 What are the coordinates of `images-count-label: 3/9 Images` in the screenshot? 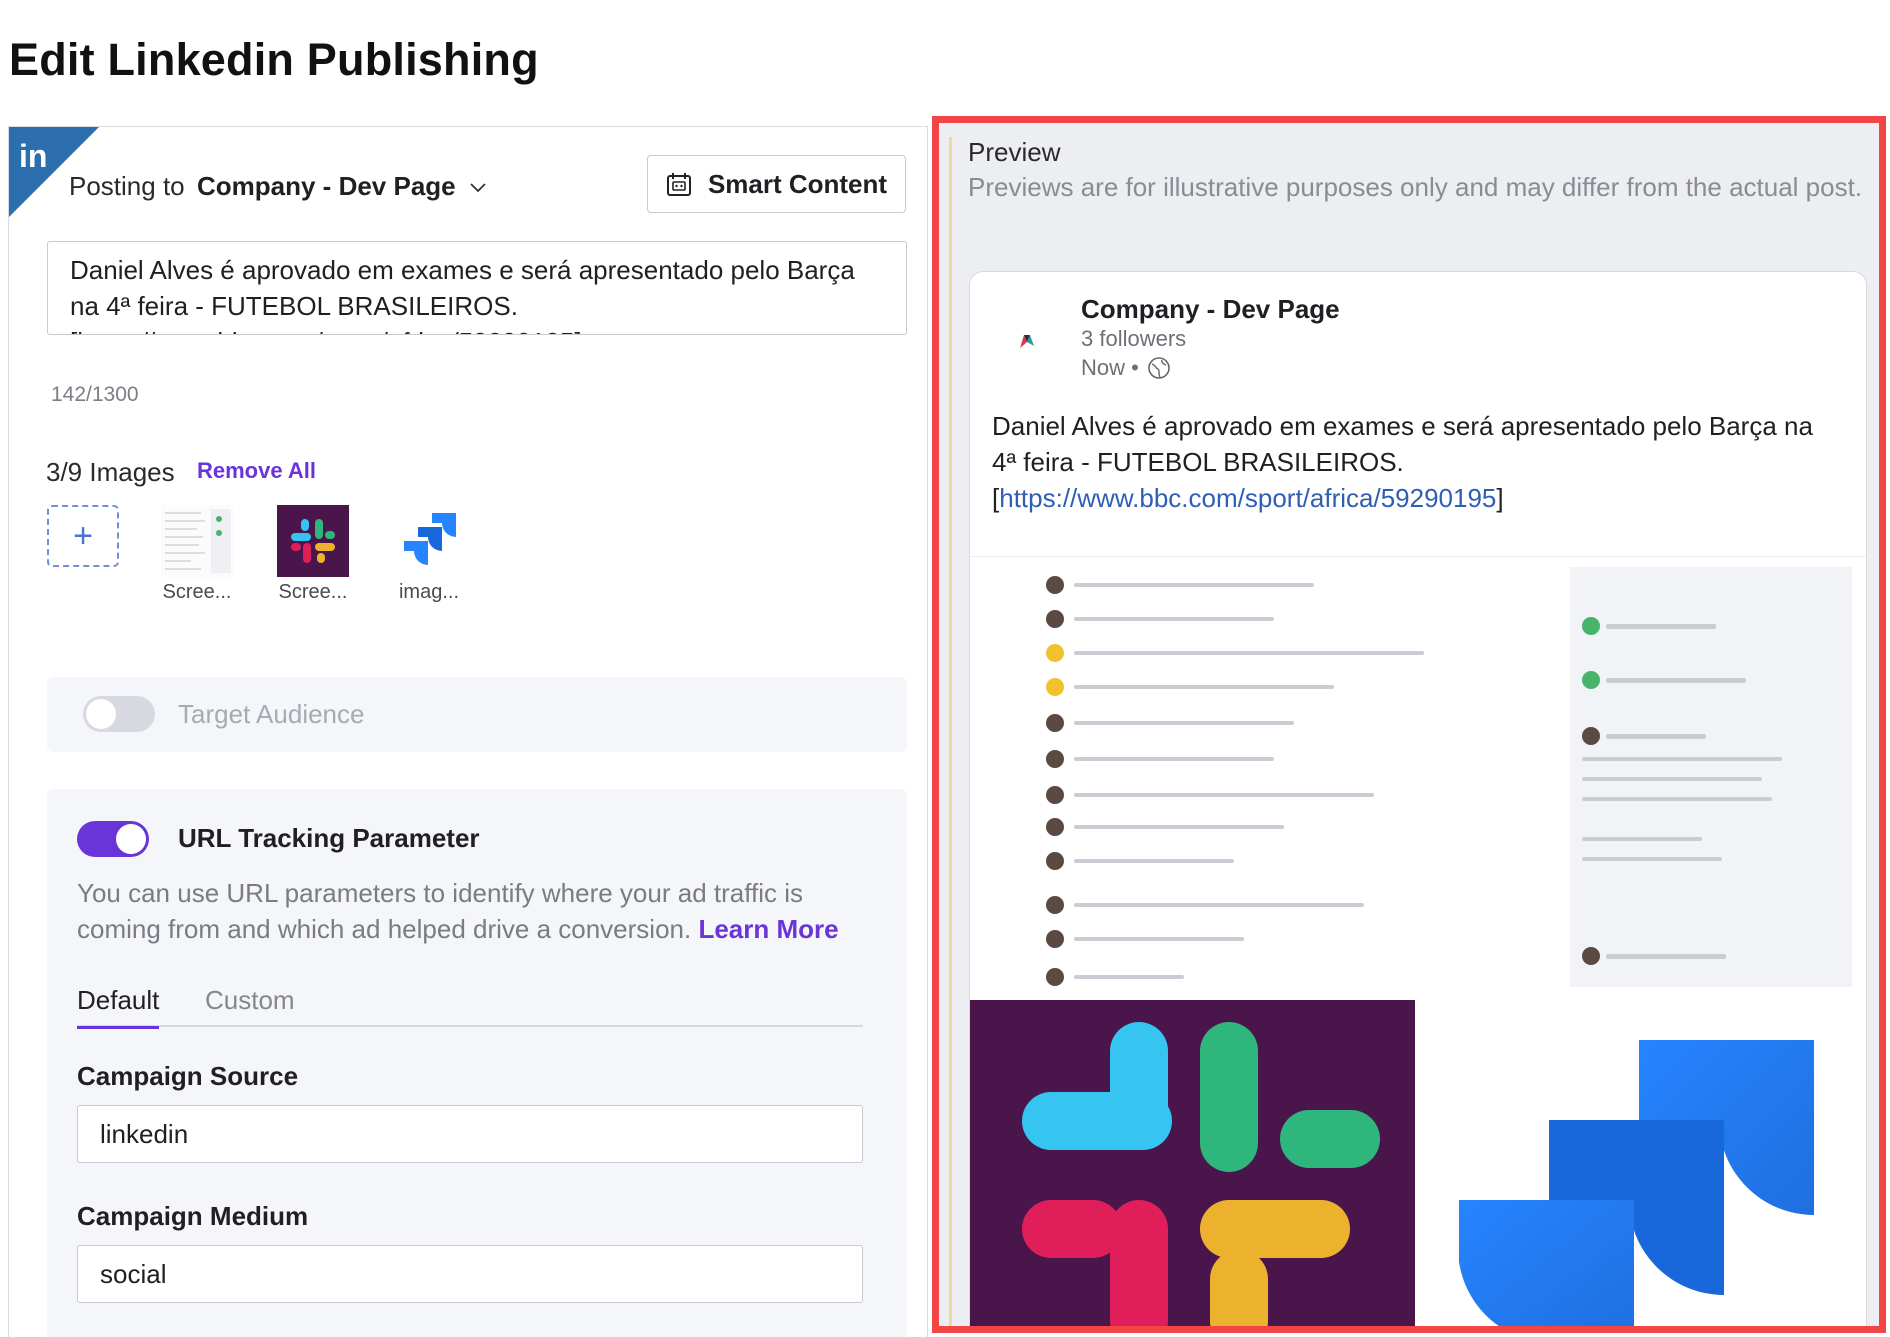 It's located at (110, 472).